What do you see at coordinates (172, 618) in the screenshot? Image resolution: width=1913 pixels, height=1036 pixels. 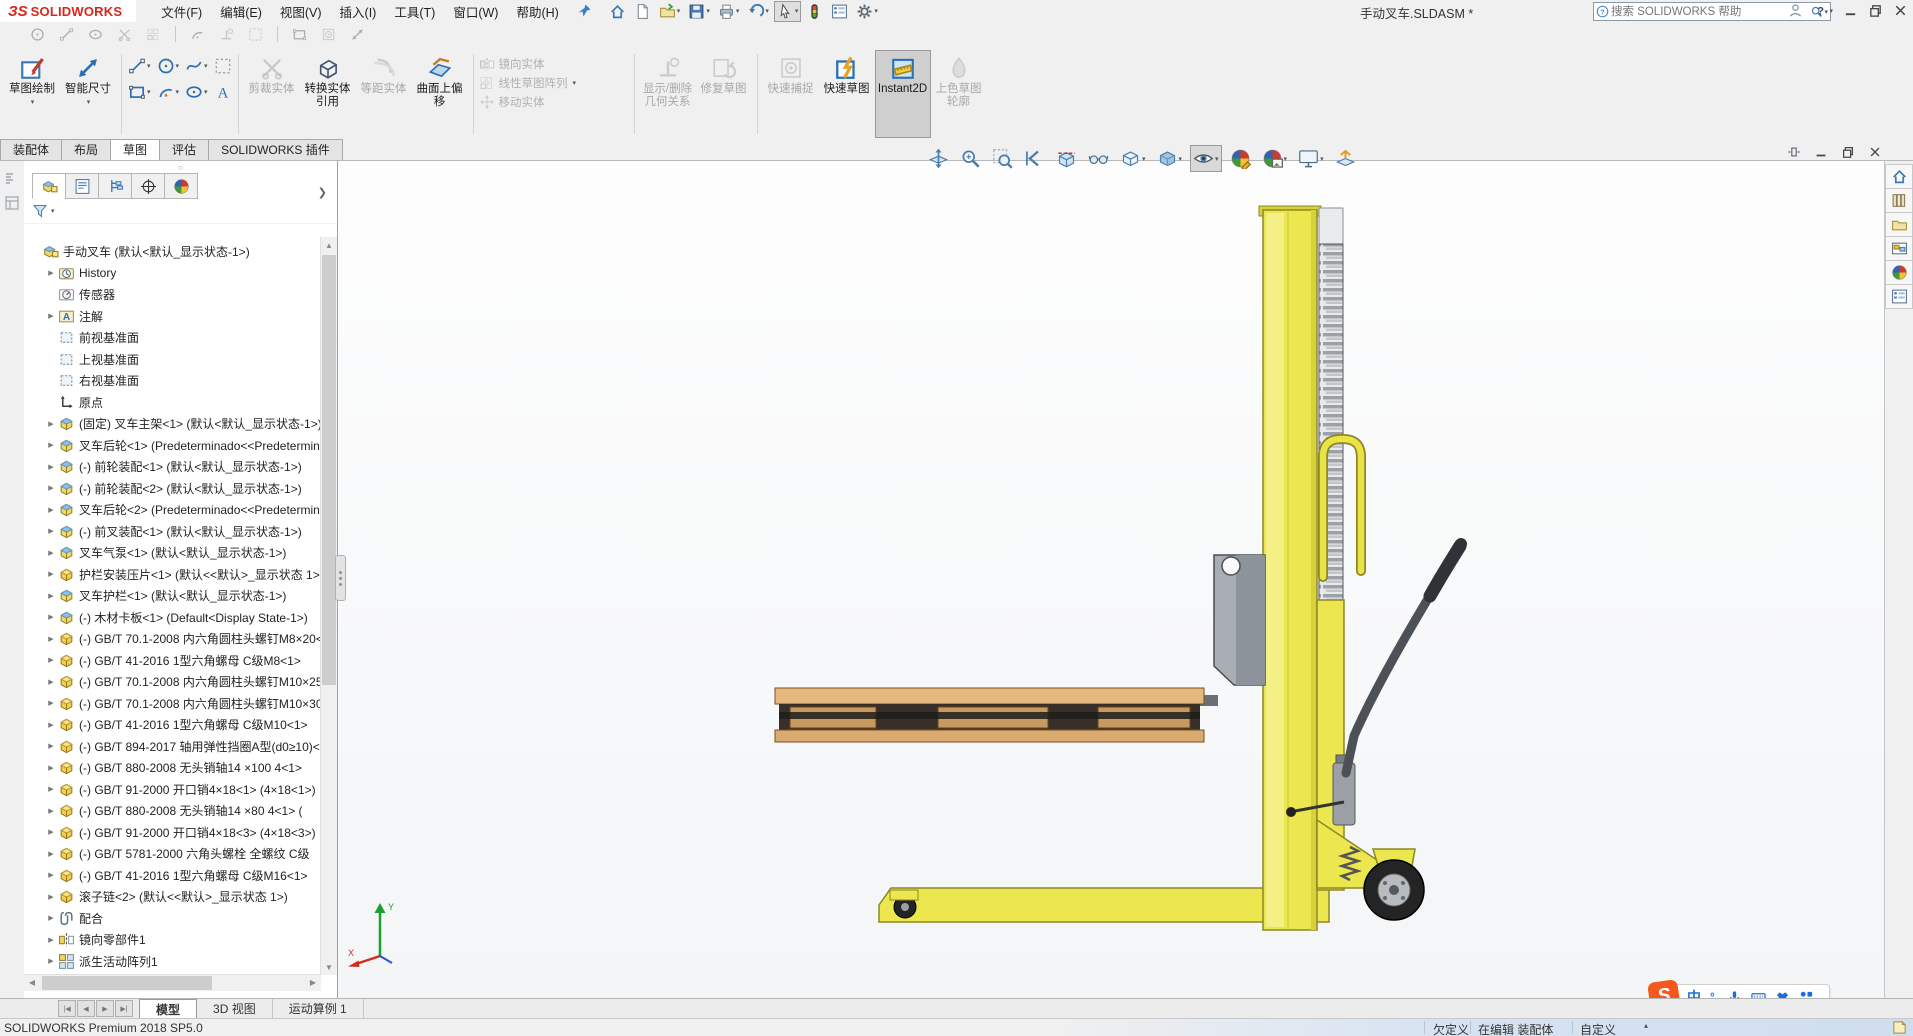 I see `tree-item: ▶ (-) 木材卡板<1> (Default<Display State-1>)` at bounding box center [172, 618].